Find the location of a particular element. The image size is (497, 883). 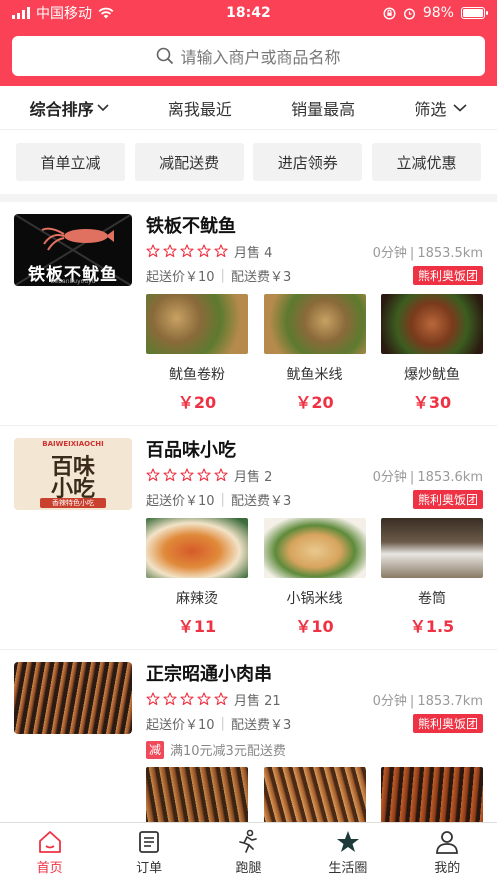

filter-label: 综合排序 is located at coordinates (61, 109).